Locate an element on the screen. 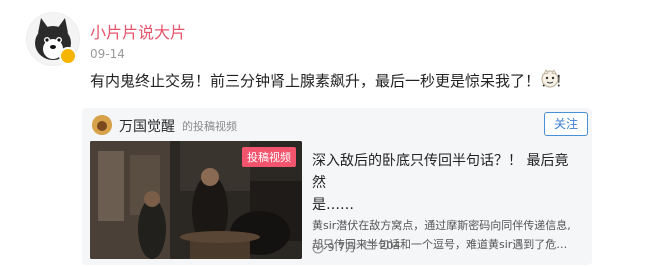  view-count: 9.7万 is located at coordinates (334, 247).